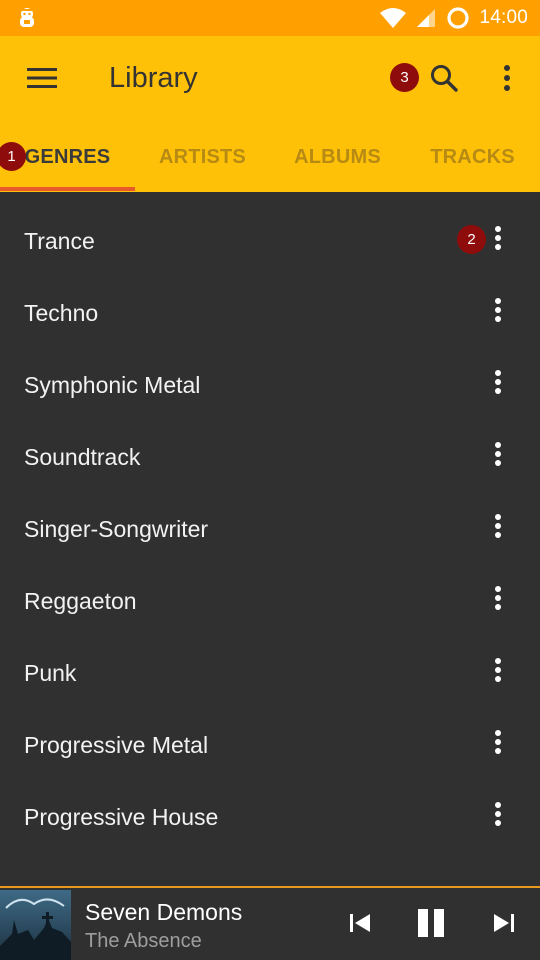 The image size is (540, 960). I want to click on skip-previous-icon, so click(360, 925).